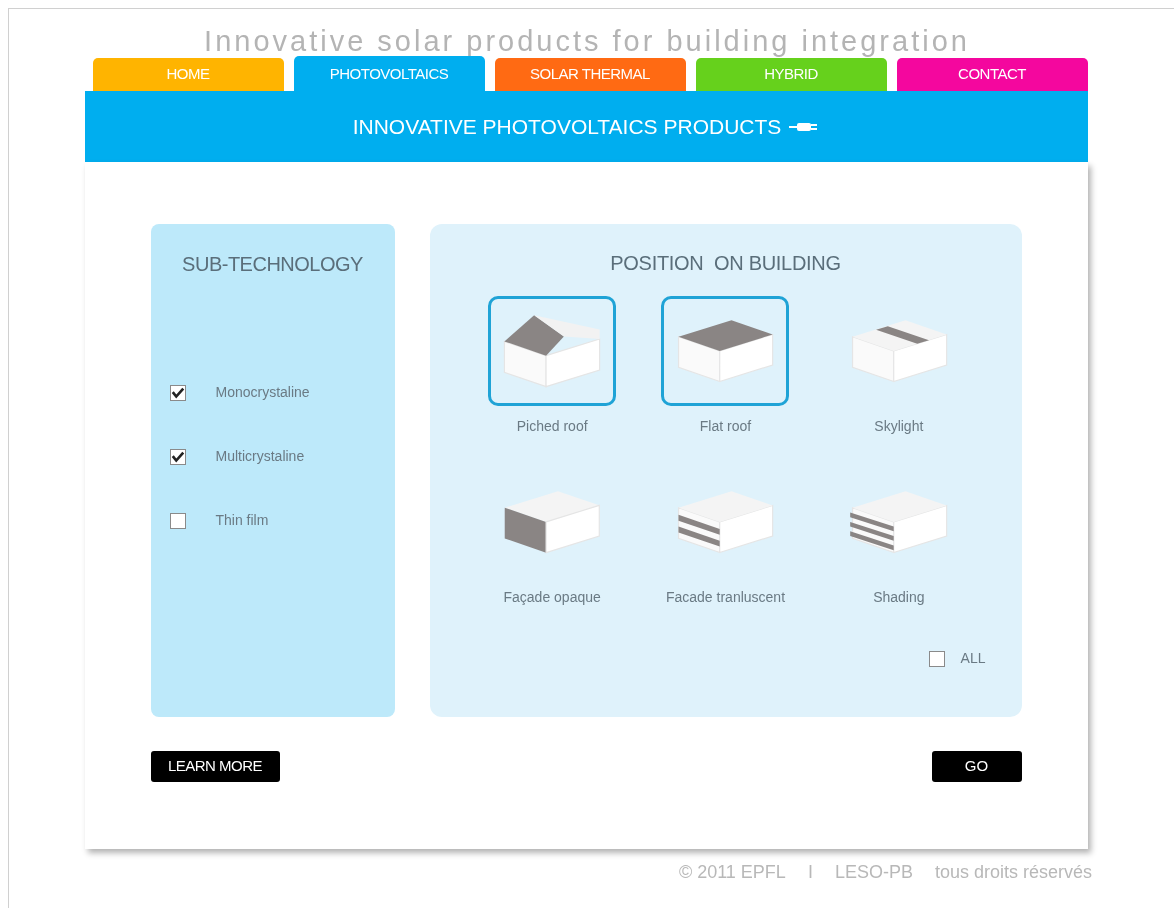 Image resolution: width=1174 pixels, height=908 pixels. What do you see at coordinates (242, 520) in the screenshot?
I see `option-label: Thin film` at bounding box center [242, 520].